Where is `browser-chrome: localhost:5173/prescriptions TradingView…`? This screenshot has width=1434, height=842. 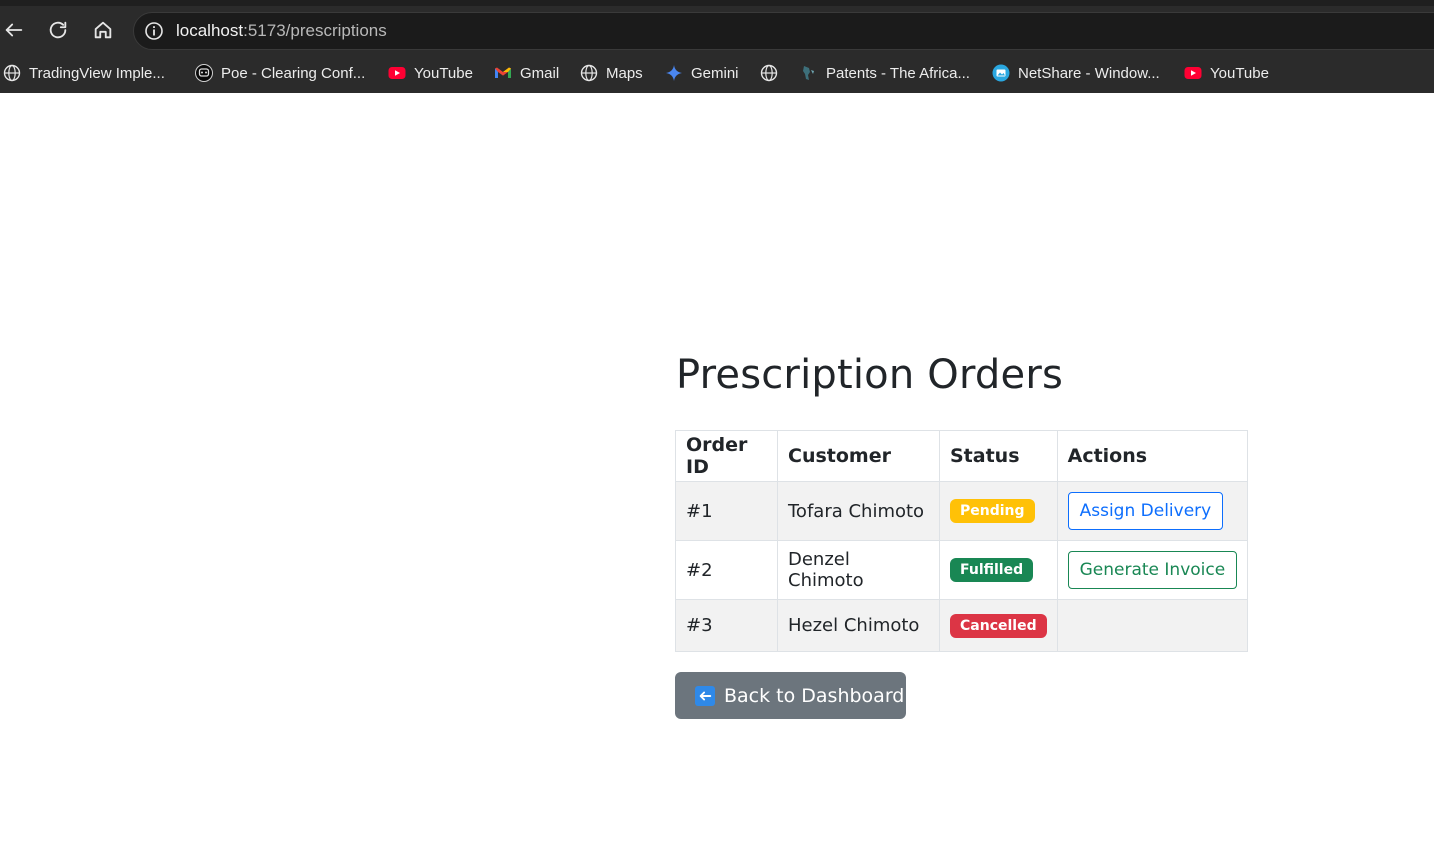
browser-chrome: localhost:5173/prescriptions TradingView… is located at coordinates (717, 46).